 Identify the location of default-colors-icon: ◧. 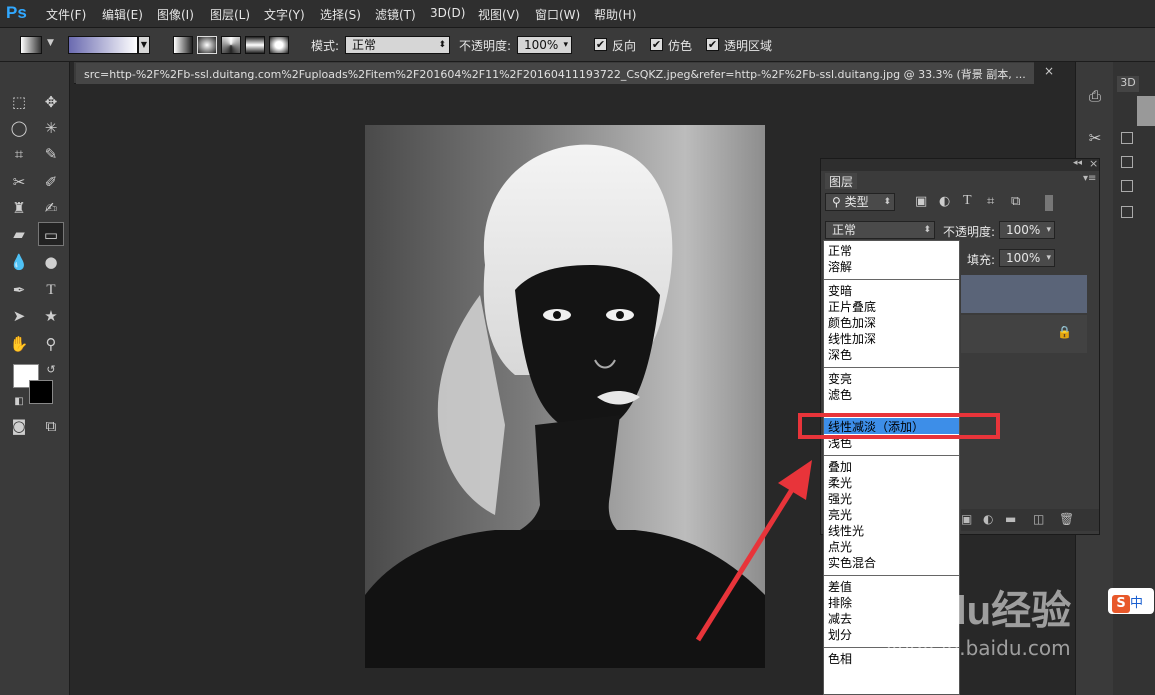
(19, 402).